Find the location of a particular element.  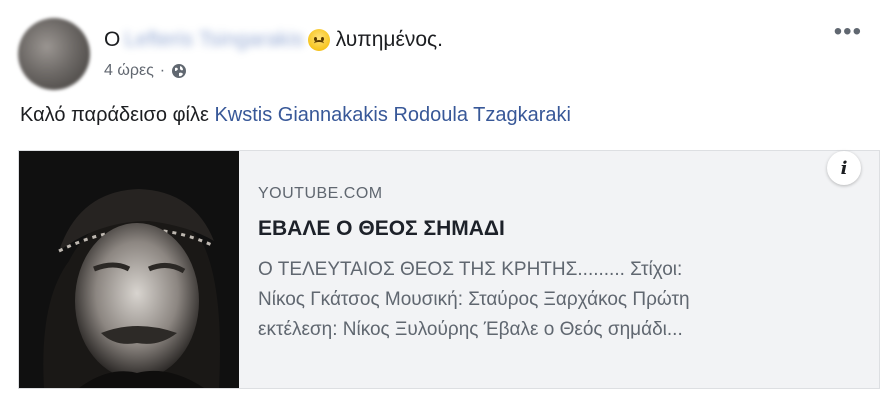

video-thumbnail is located at coordinates (129, 269).